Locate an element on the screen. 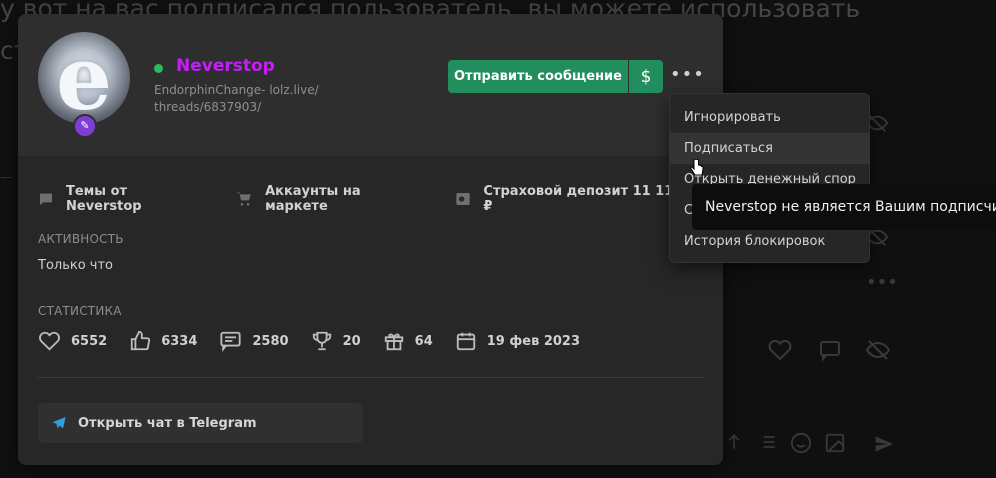  stat-likes: 6552 is located at coordinates (72, 341).